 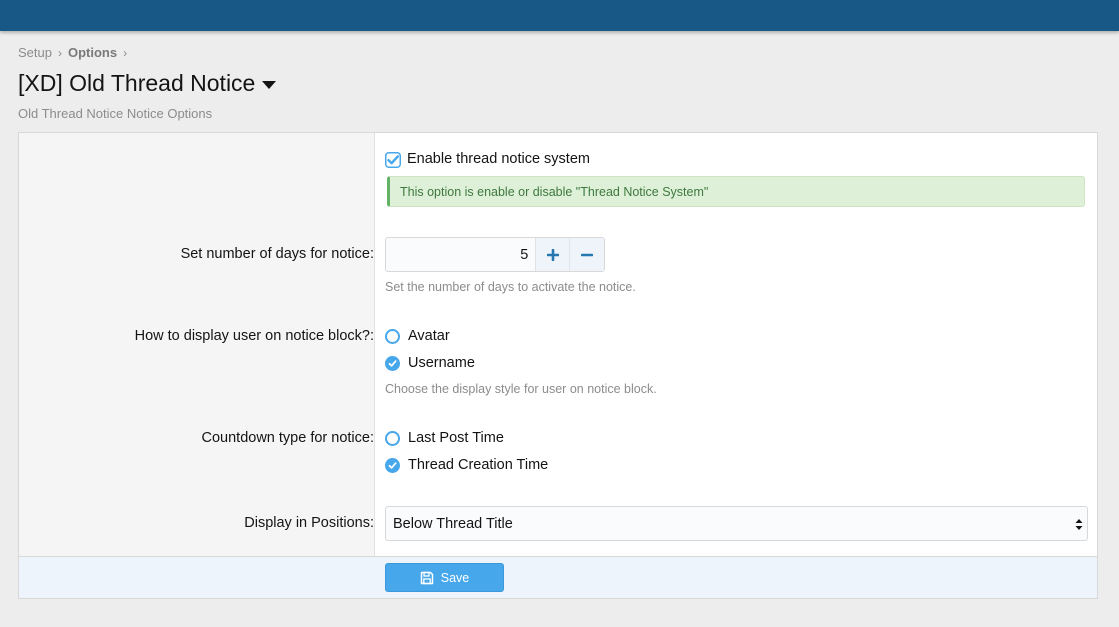 What do you see at coordinates (498, 159) in the screenshot?
I see `enable-thread-notice-label: Enable thread notice system` at bounding box center [498, 159].